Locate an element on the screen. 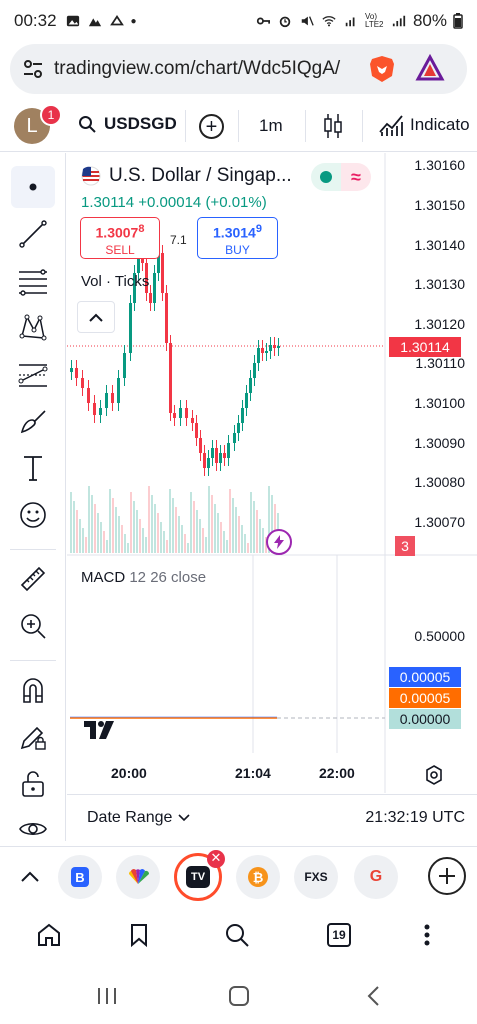  brave-shields-icon is located at coordinates (382, 69).